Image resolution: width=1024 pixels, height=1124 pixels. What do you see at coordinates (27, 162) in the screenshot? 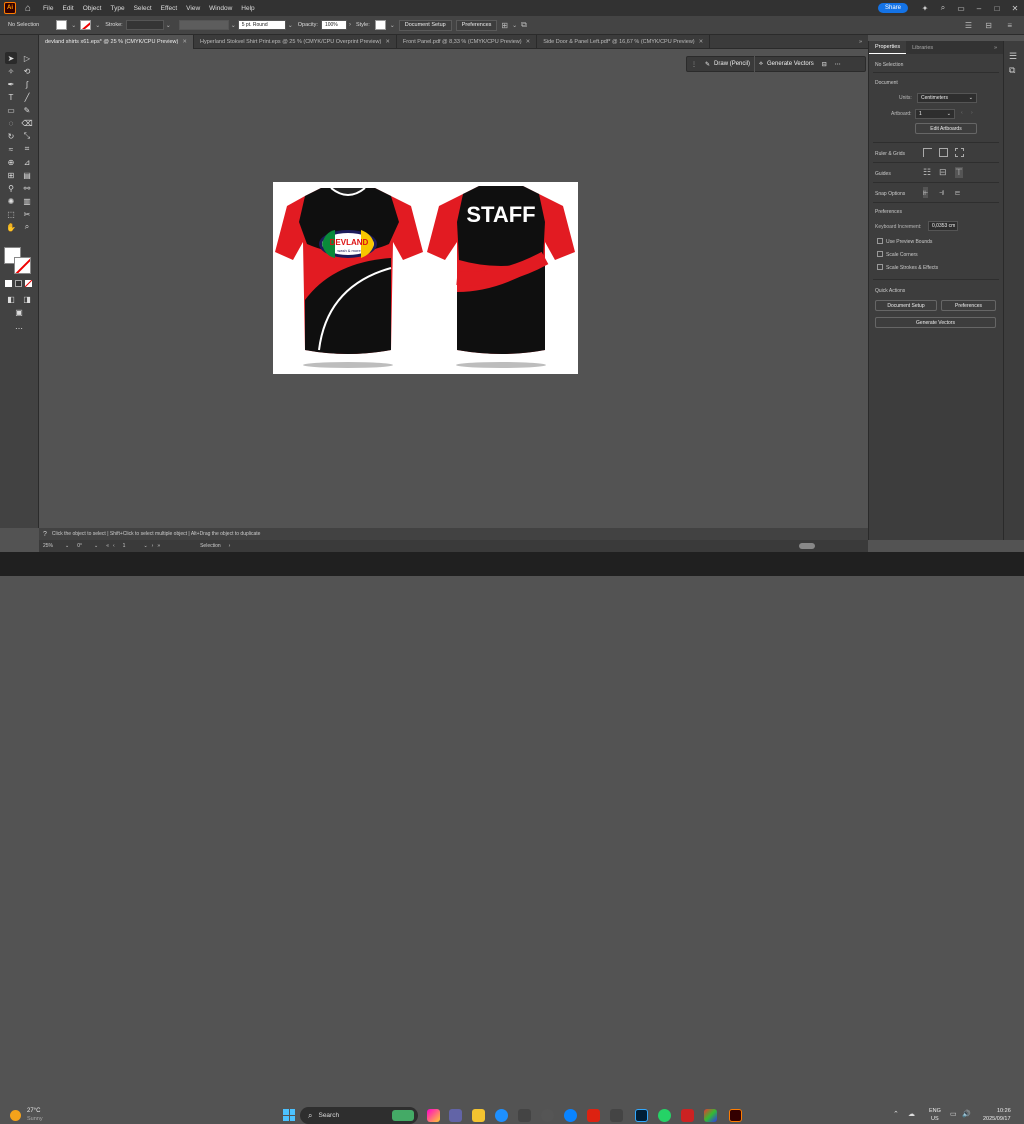
I see `perspective-tool-icon: ⊿` at bounding box center [27, 162].